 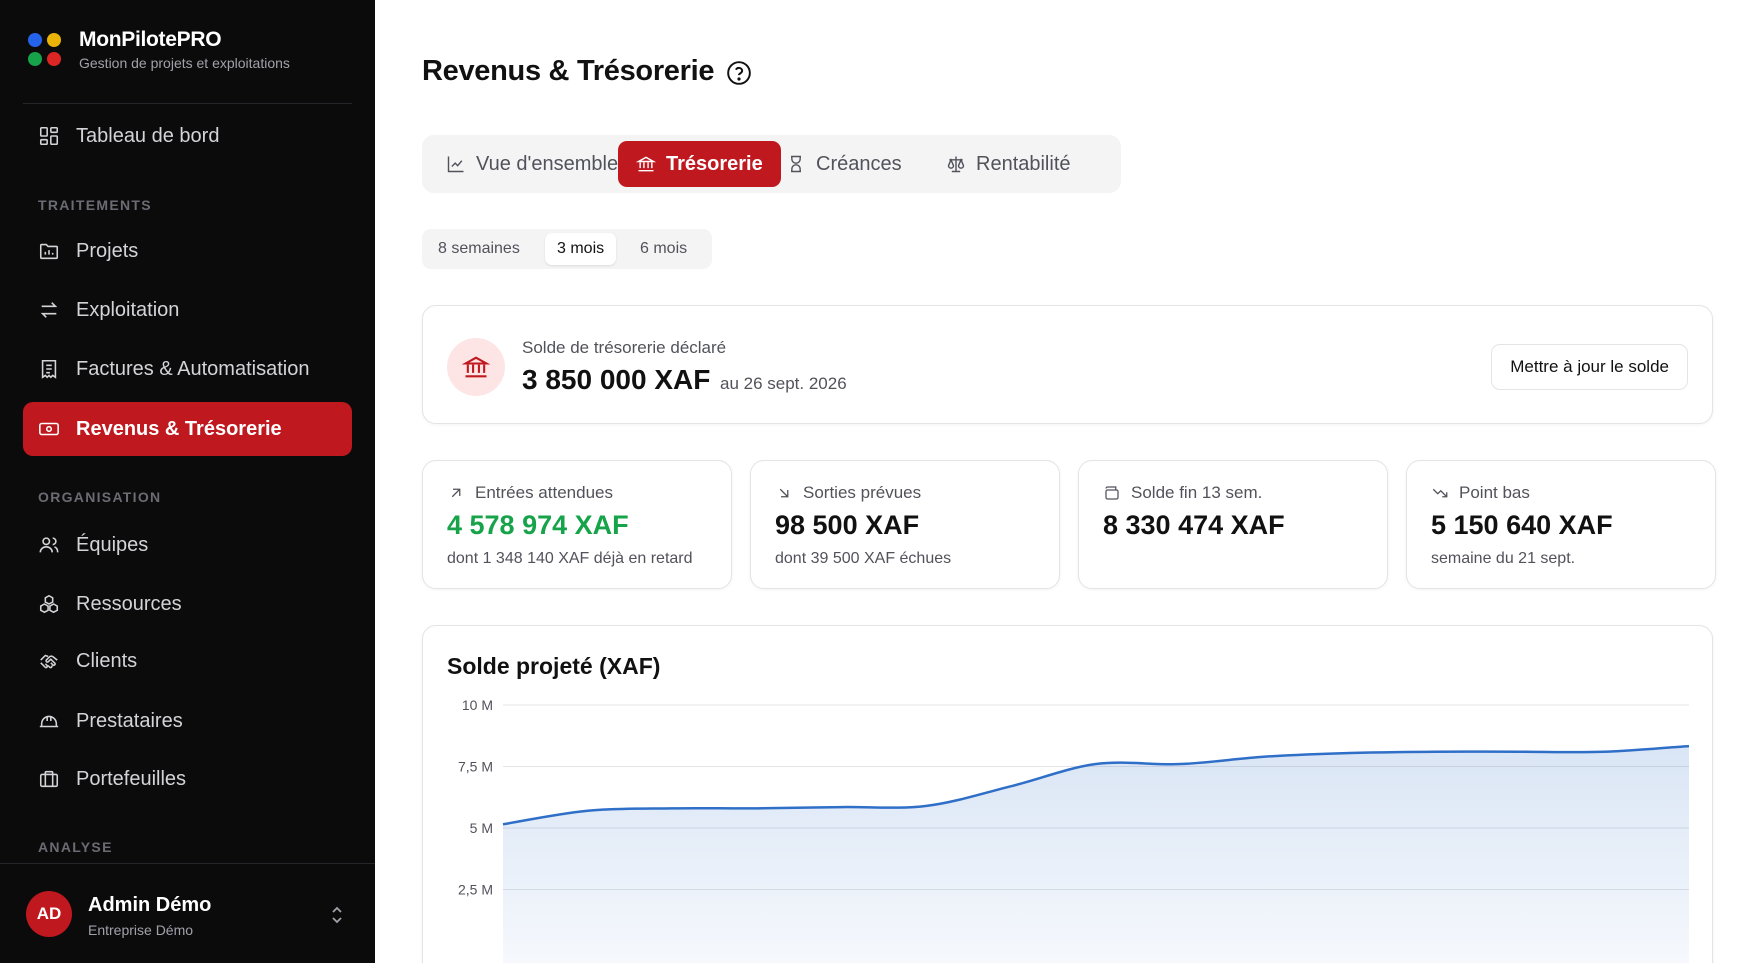 What do you see at coordinates (863, 558) in the screenshot?
I see `kpi-sub: dont 39 500 XAF échues` at bounding box center [863, 558].